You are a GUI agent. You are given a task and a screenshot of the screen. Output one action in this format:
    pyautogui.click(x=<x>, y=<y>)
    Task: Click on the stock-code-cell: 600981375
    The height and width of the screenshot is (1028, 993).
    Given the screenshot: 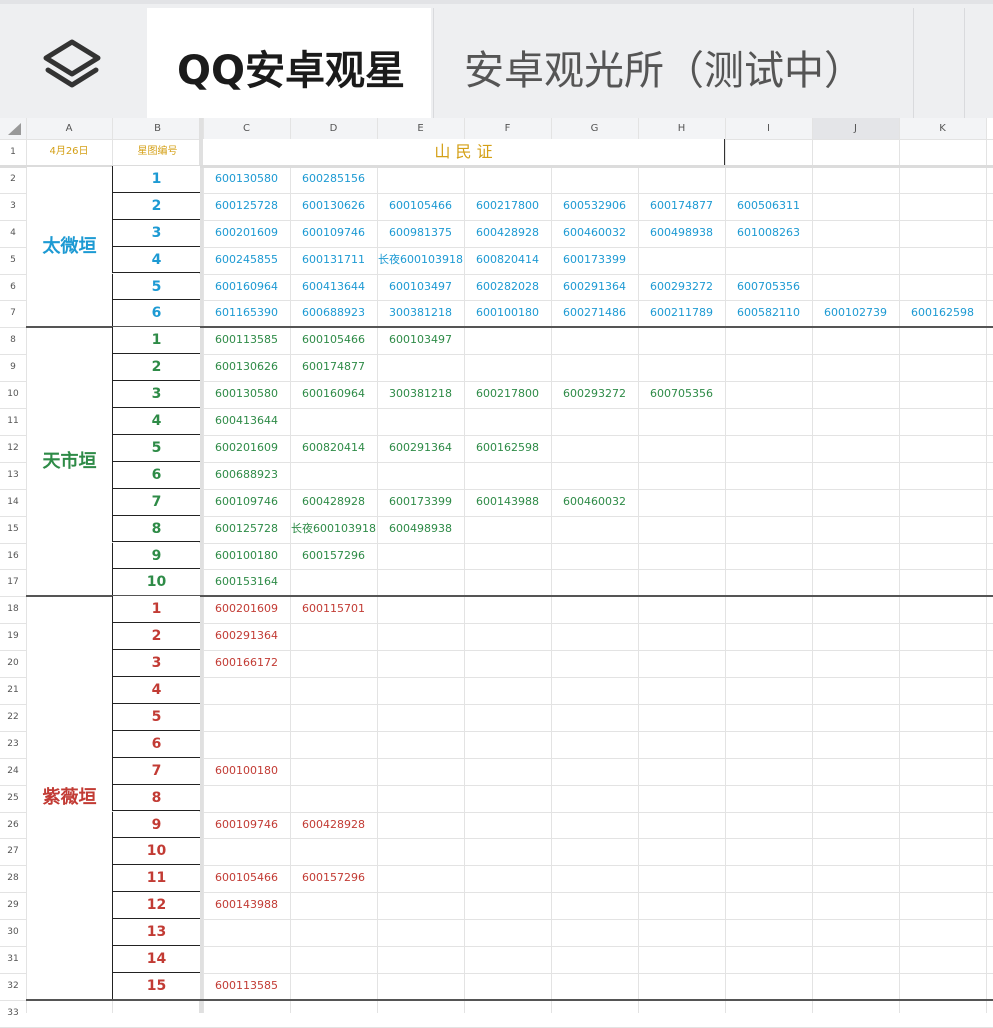 What is the action you would take?
    pyautogui.click(x=420, y=233)
    